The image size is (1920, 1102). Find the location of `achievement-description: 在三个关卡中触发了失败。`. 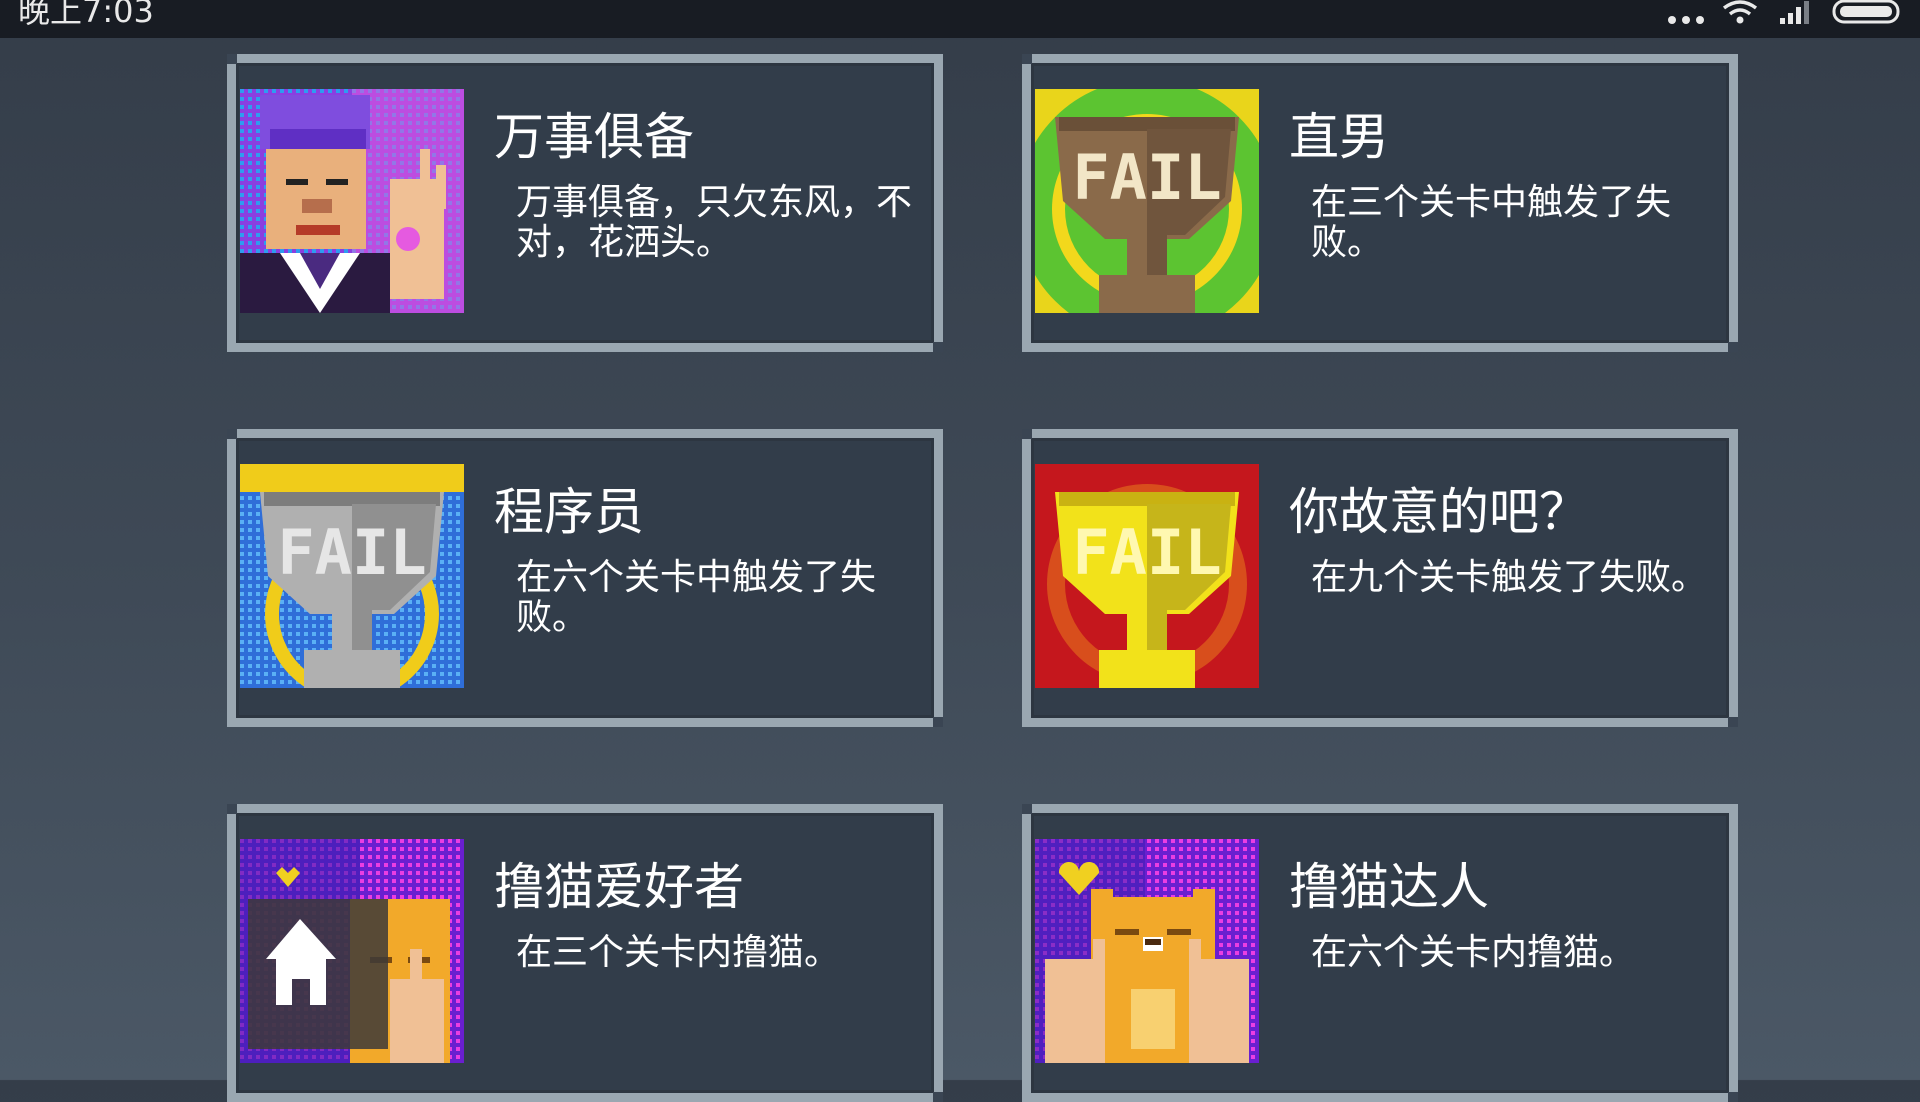

achievement-description: 在三个关卡中触发了失败。 is located at coordinates (1491, 222).